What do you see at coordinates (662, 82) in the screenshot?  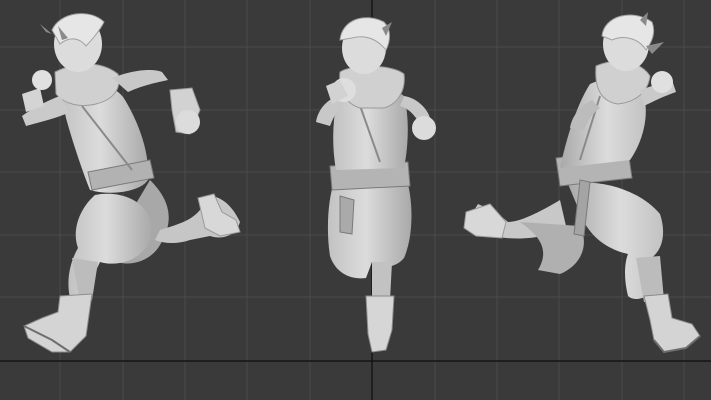 I see `model-right-fist-front` at bounding box center [662, 82].